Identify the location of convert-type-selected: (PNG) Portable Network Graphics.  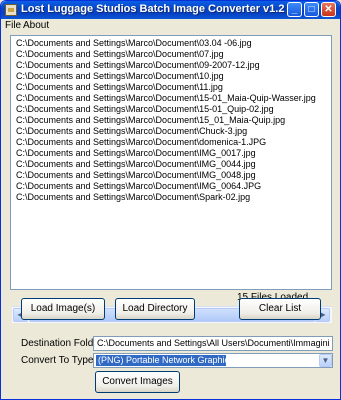
(165, 360).